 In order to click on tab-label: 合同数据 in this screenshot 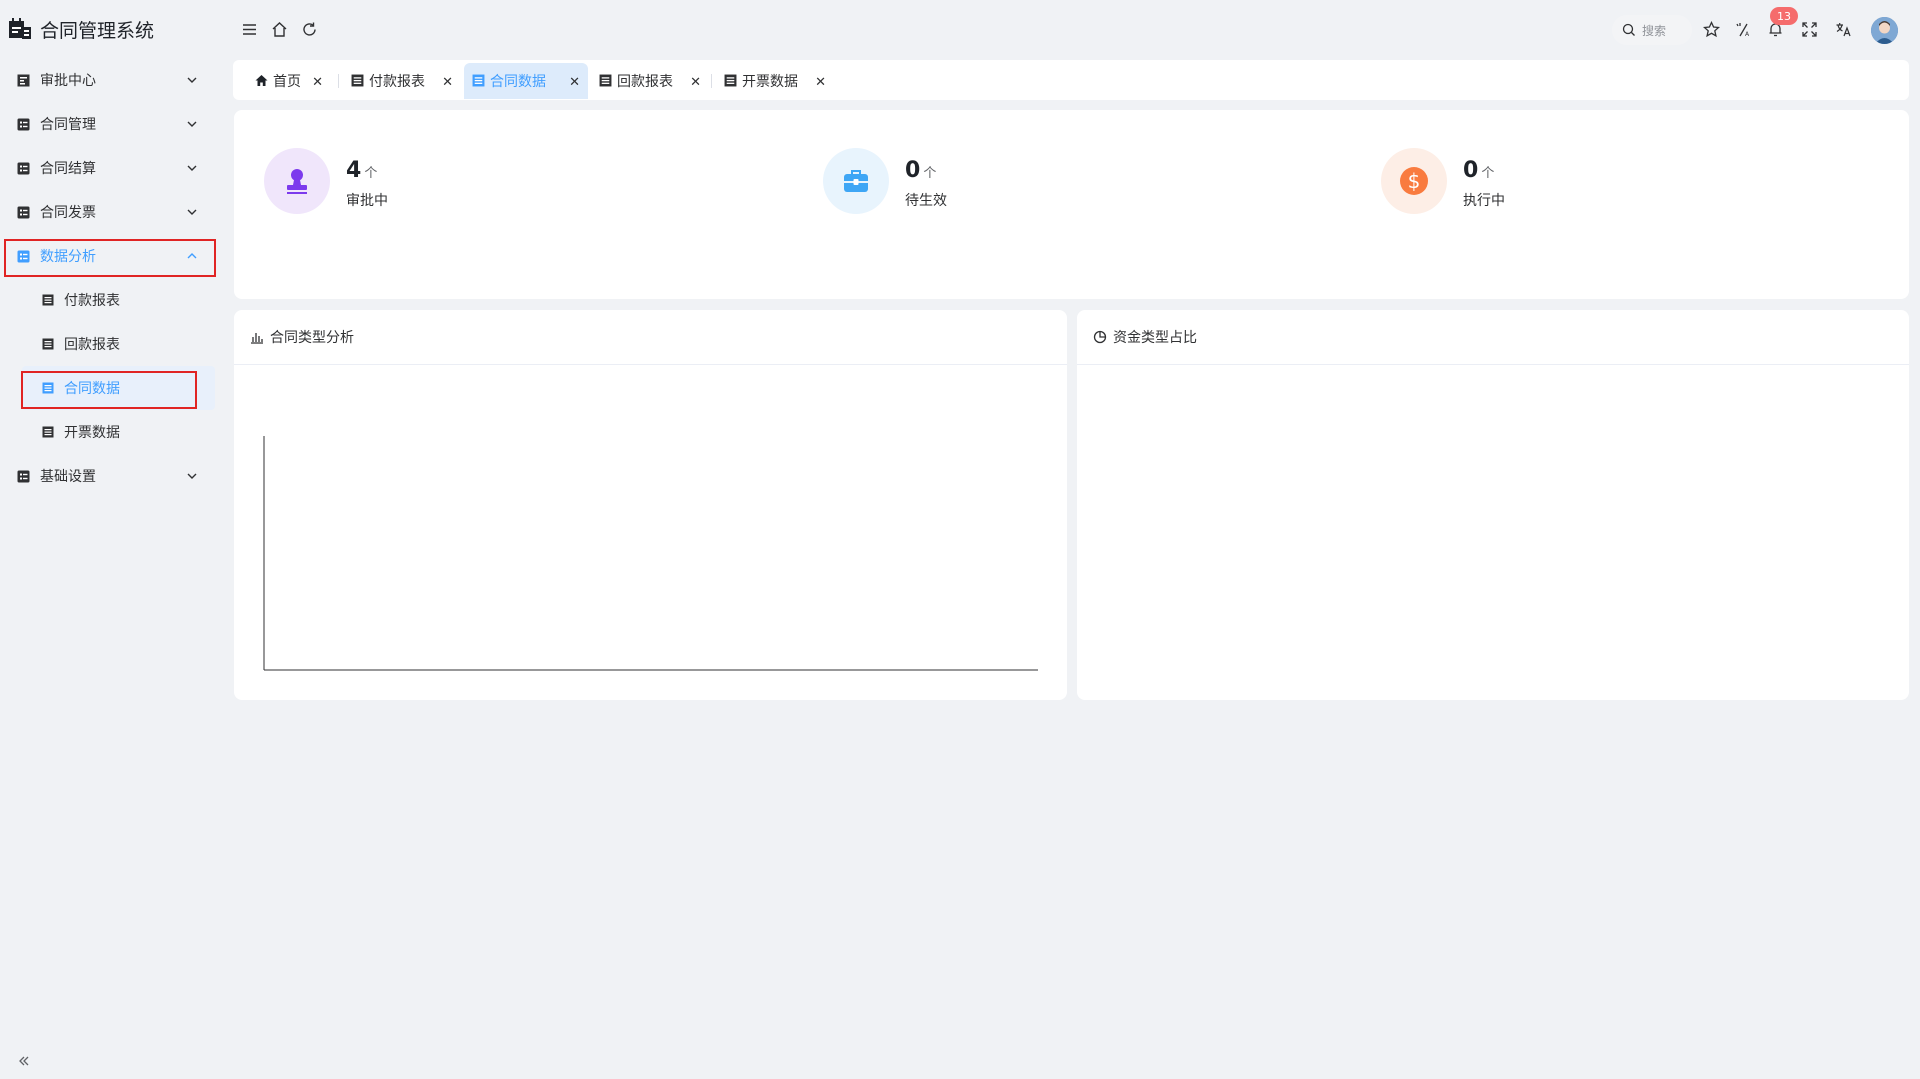, I will do `click(518, 82)`.